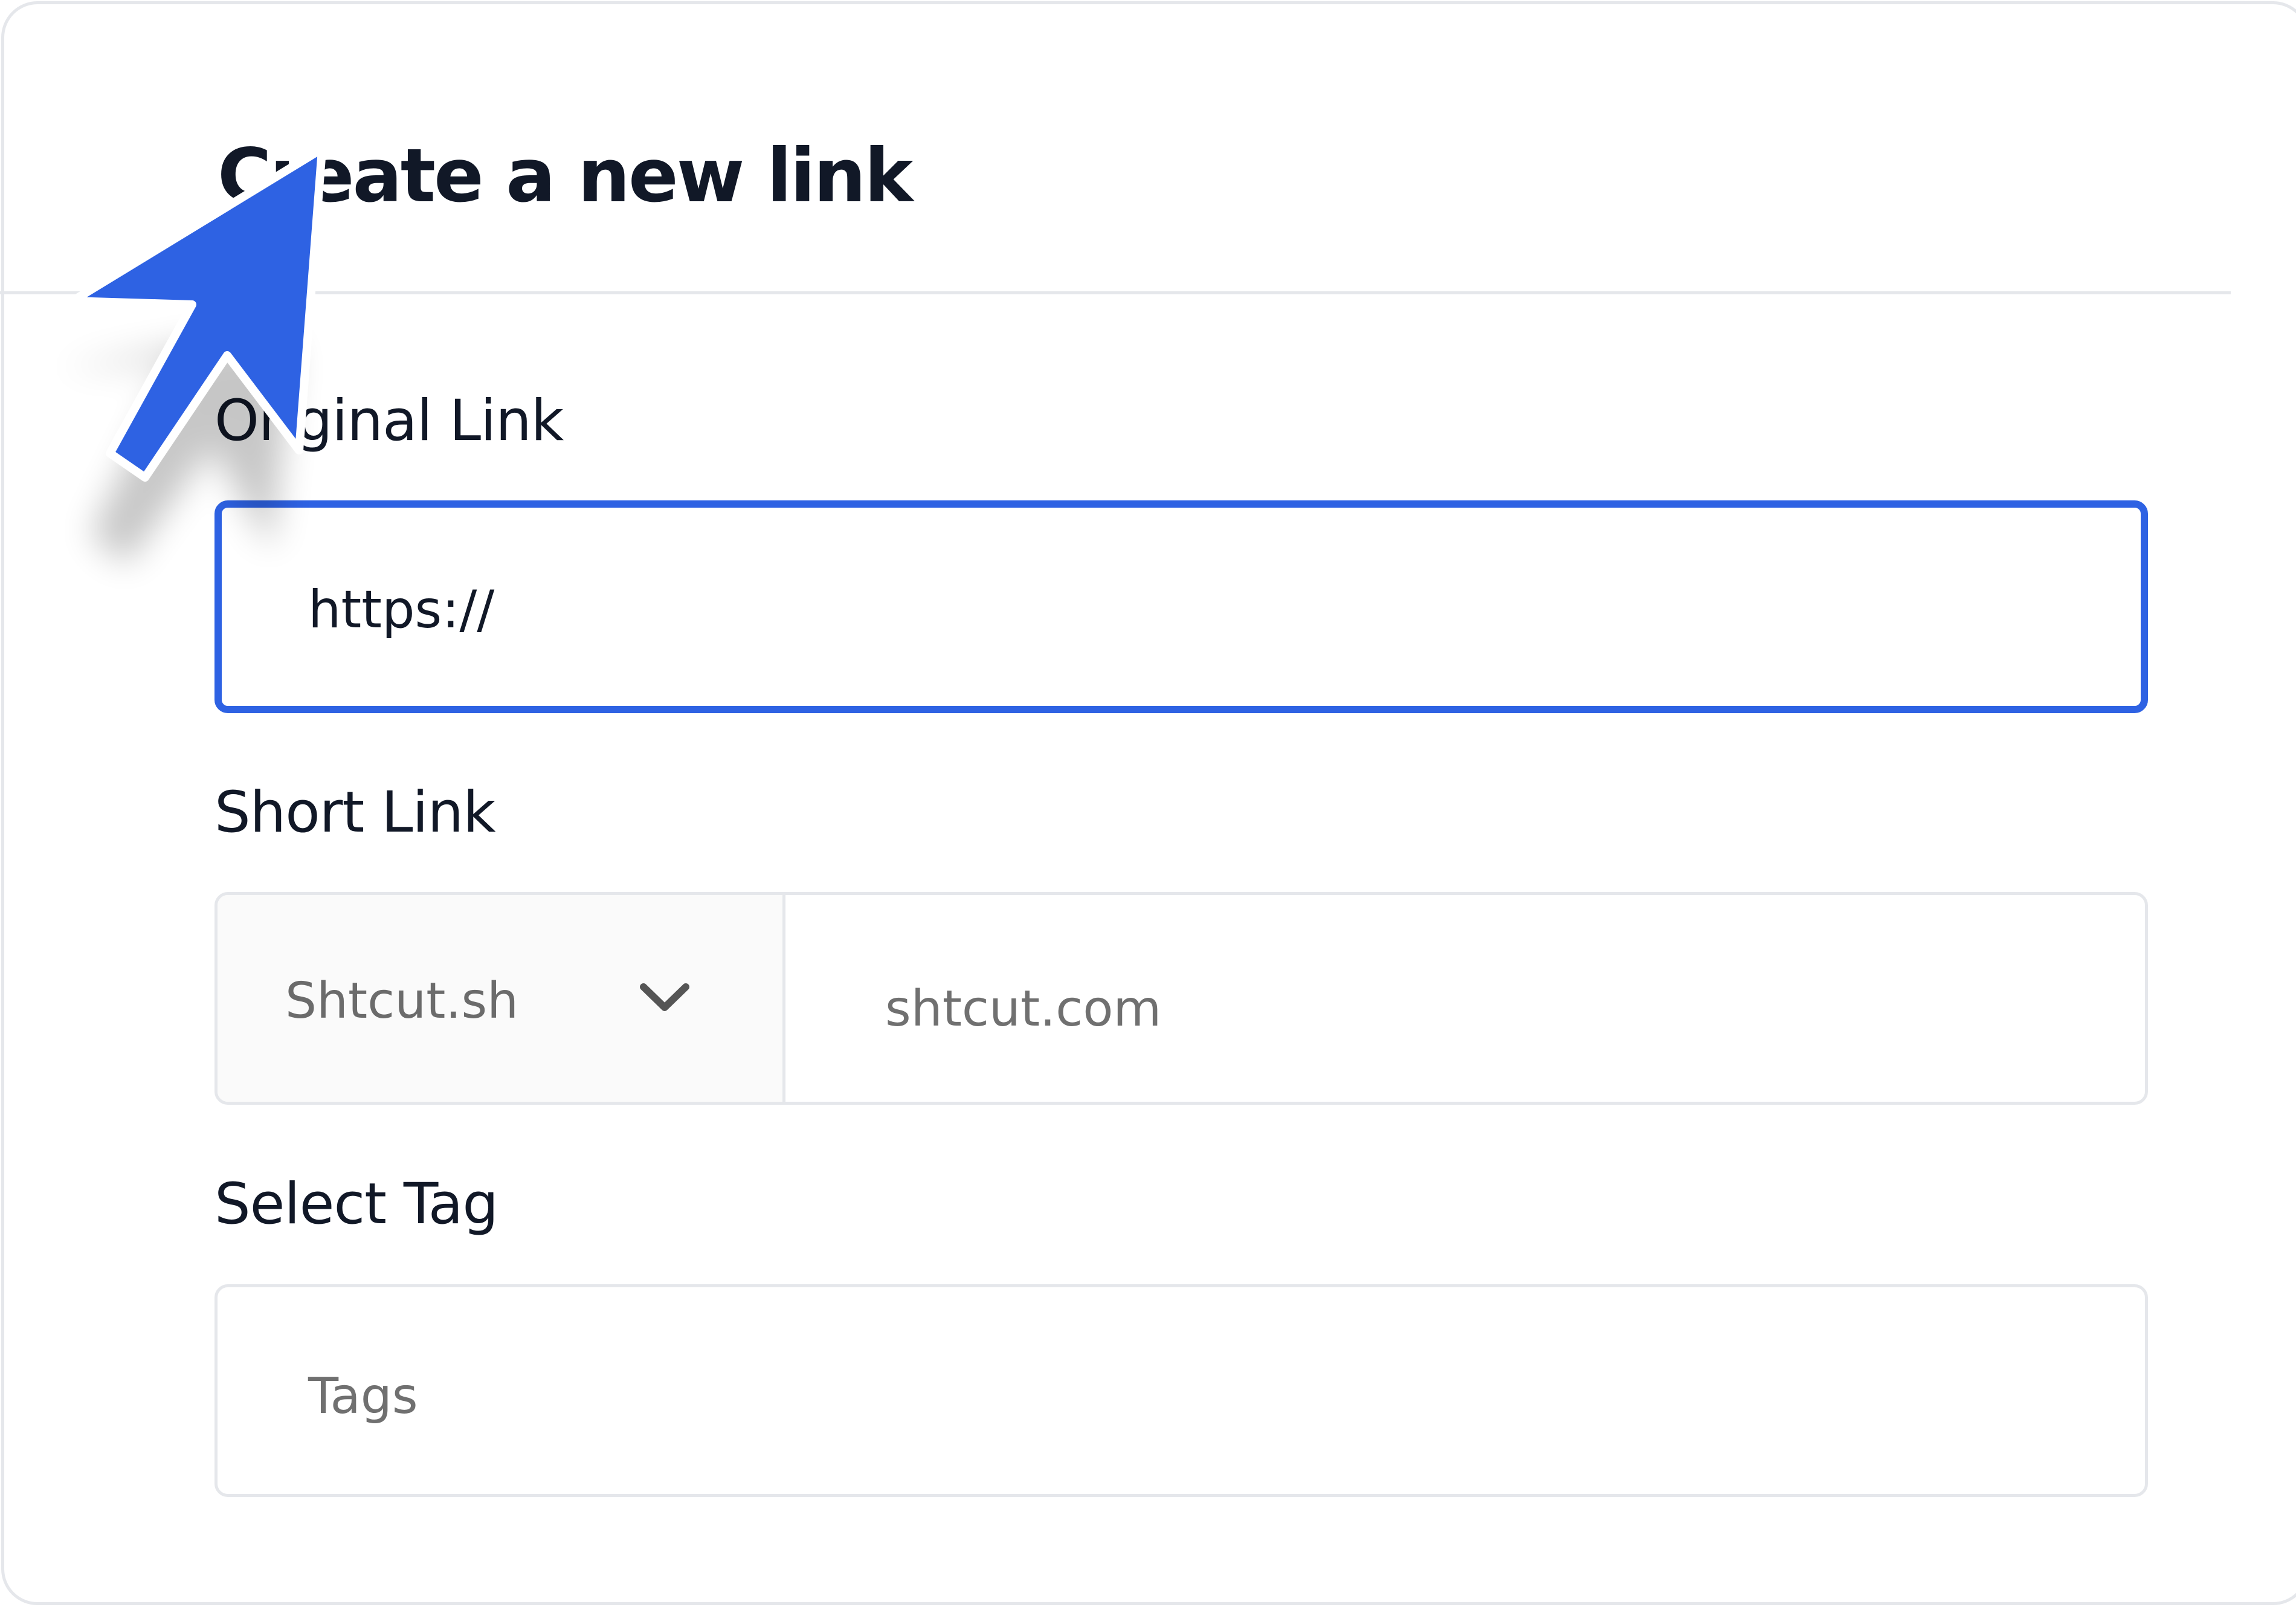  I want to click on chevron-down-icon, so click(664, 997).